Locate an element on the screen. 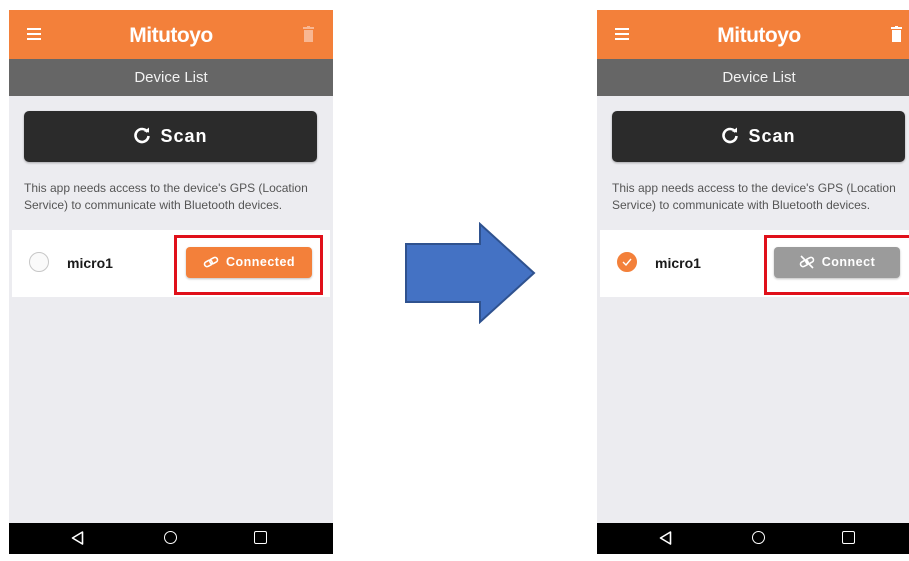 Image resolution: width=909 pixels, height=561 pixels. right-arrow-icon is located at coordinates (470, 273).